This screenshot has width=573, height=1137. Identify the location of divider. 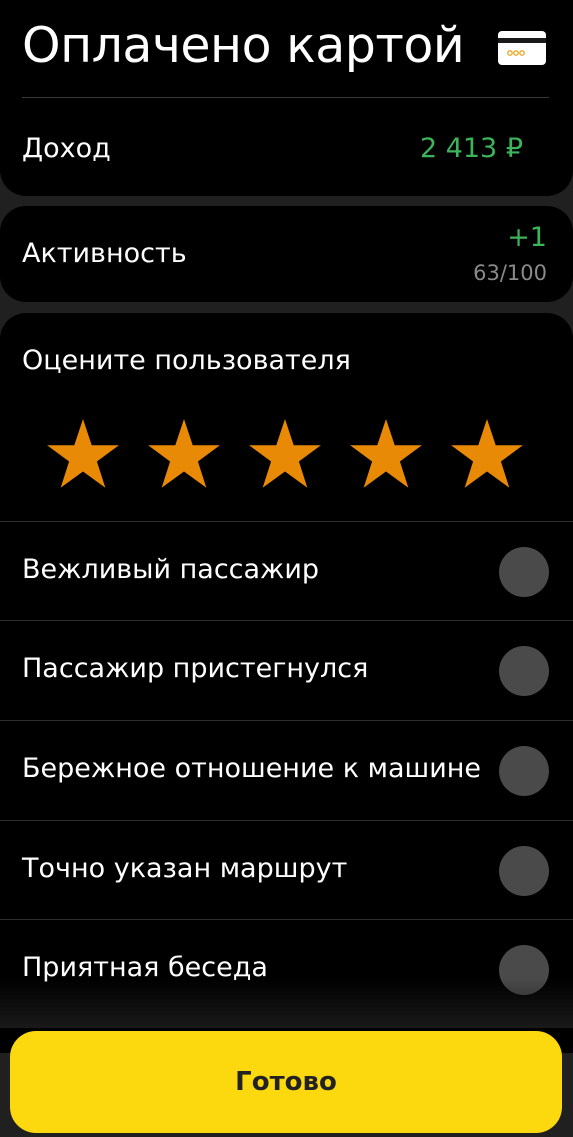
(285, 97).